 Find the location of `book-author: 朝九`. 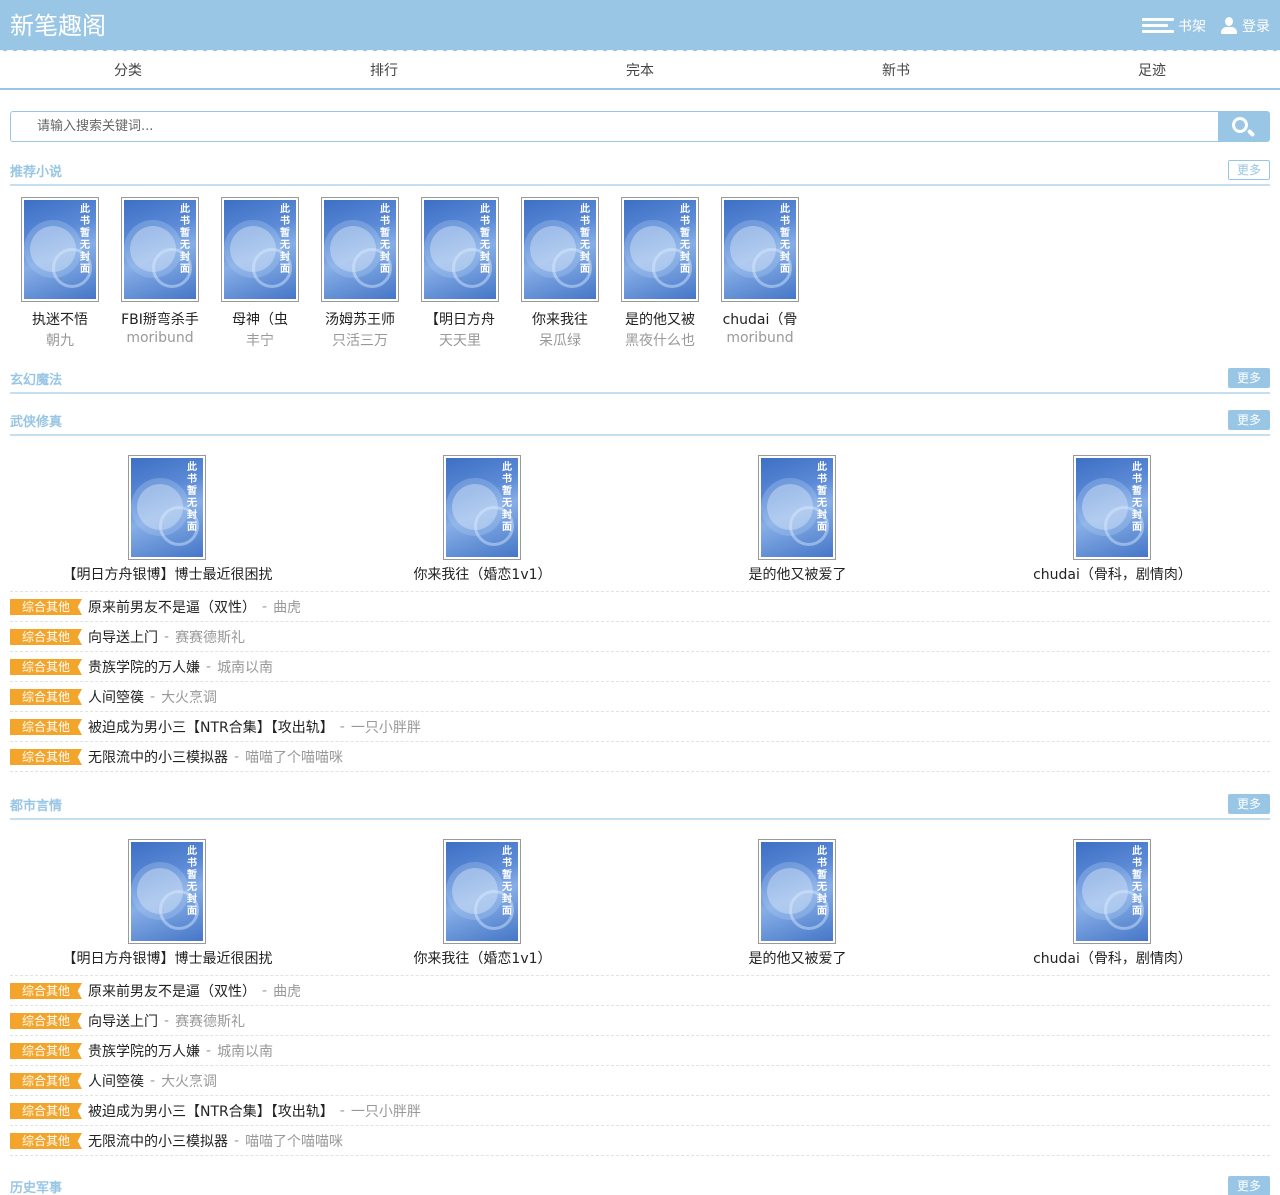

book-author: 朝九 is located at coordinates (60, 340).